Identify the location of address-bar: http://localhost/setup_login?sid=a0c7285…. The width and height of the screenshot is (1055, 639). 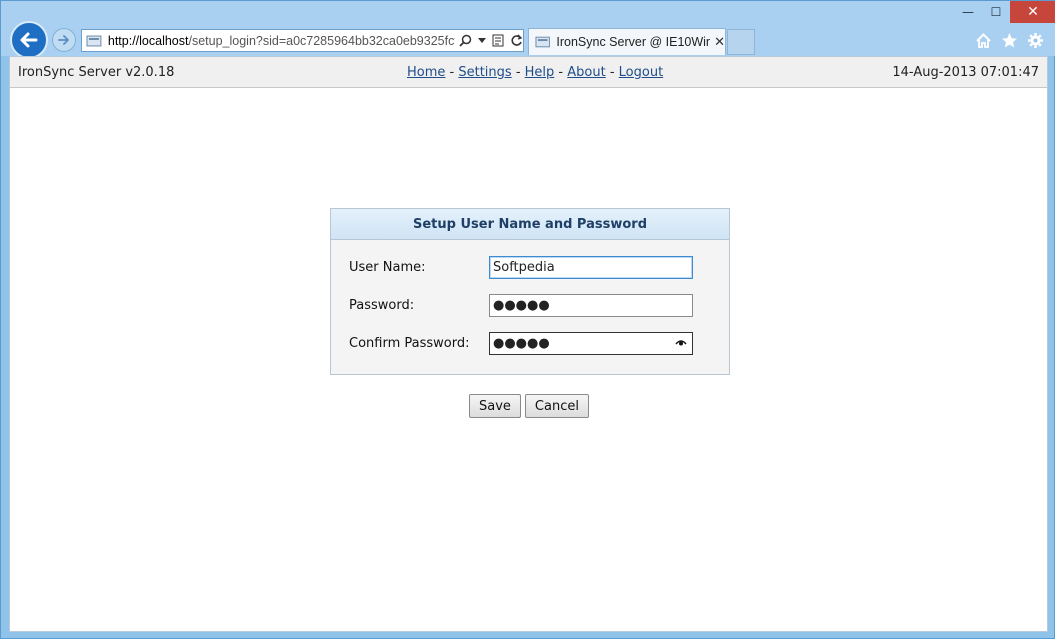
(302, 40).